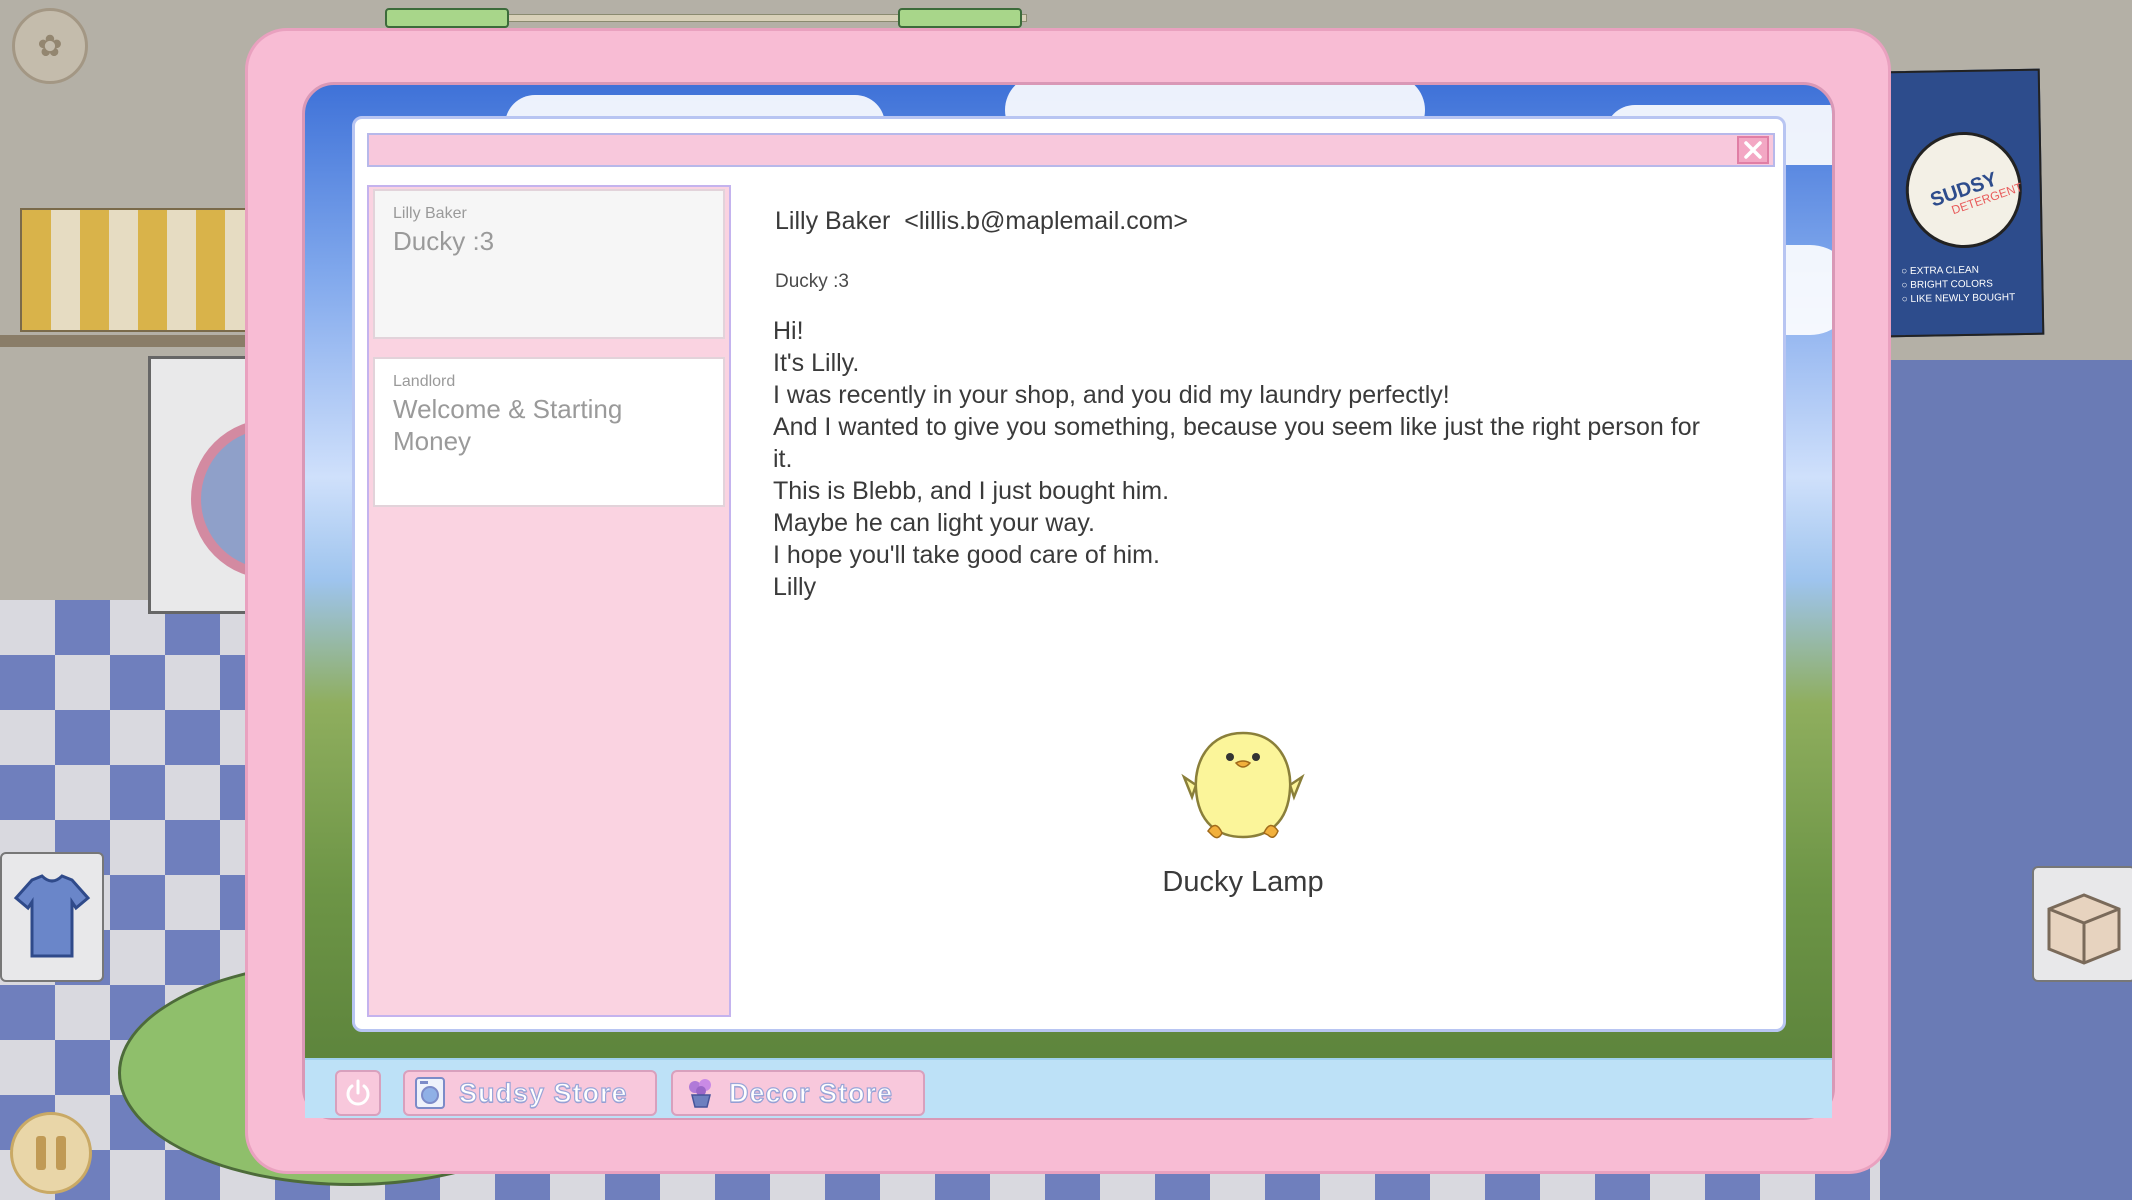 This screenshot has width=2132, height=1200. I want to click on pause-icon-bar, so click(61, 1153).